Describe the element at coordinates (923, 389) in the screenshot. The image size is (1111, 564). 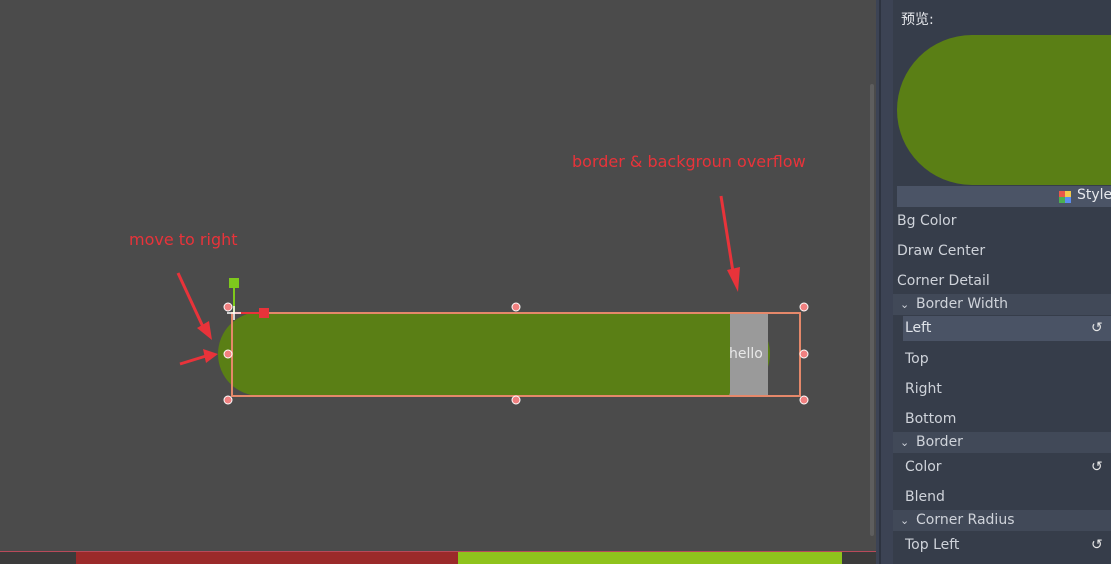
I see `prop-label: Right` at that location.